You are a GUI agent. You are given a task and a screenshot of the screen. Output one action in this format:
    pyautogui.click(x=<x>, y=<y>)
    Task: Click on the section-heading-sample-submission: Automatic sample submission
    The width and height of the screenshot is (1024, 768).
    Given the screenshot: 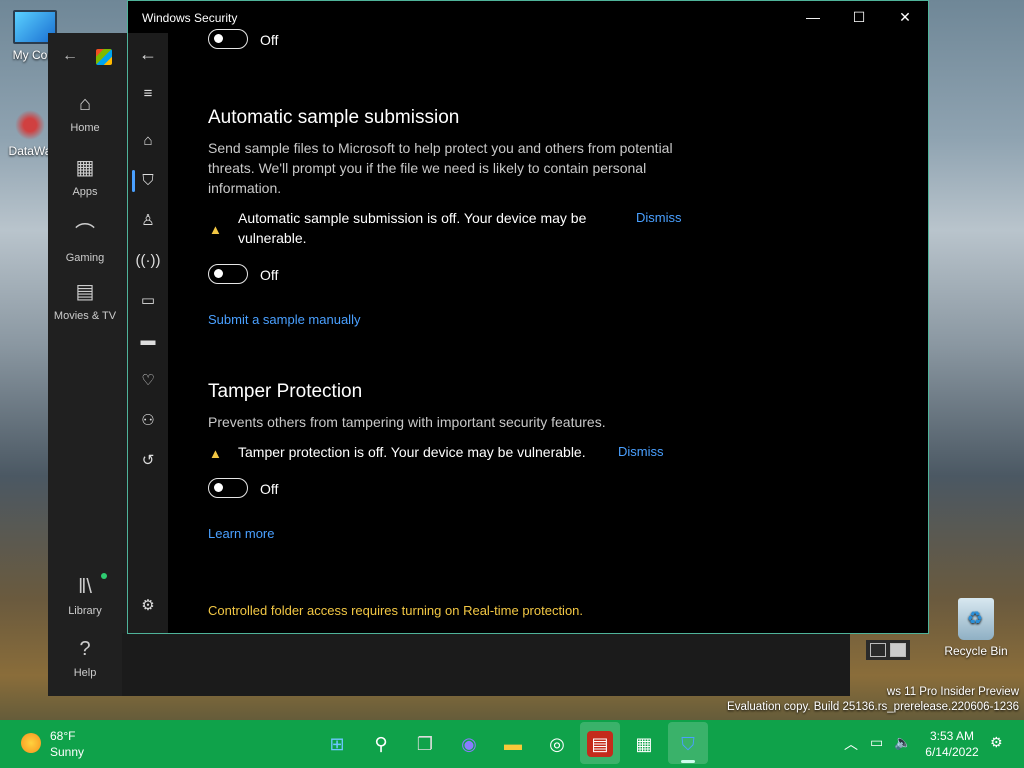 What is the action you would take?
    pyautogui.click(x=334, y=117)
    